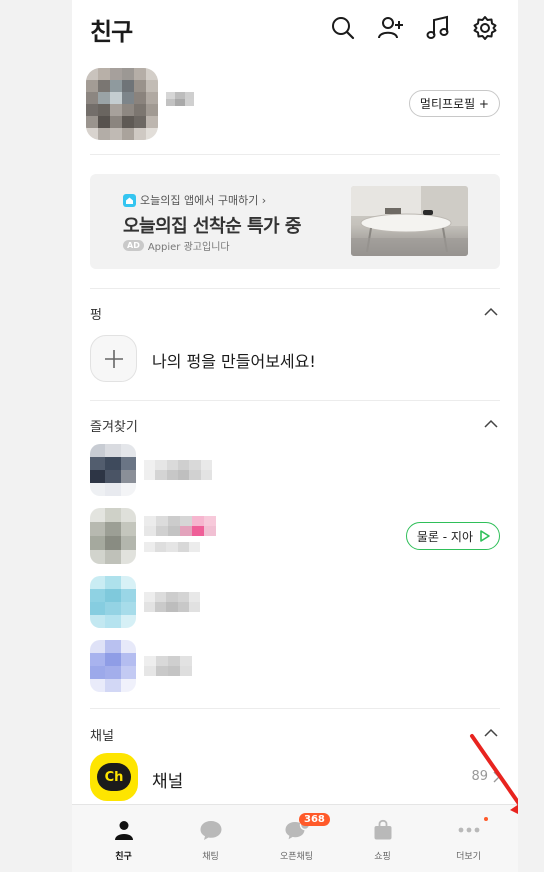 This screenshot has width=544, height=872. I want to click on my-profile-row: 멀티프로필 +, so click(295, 106).